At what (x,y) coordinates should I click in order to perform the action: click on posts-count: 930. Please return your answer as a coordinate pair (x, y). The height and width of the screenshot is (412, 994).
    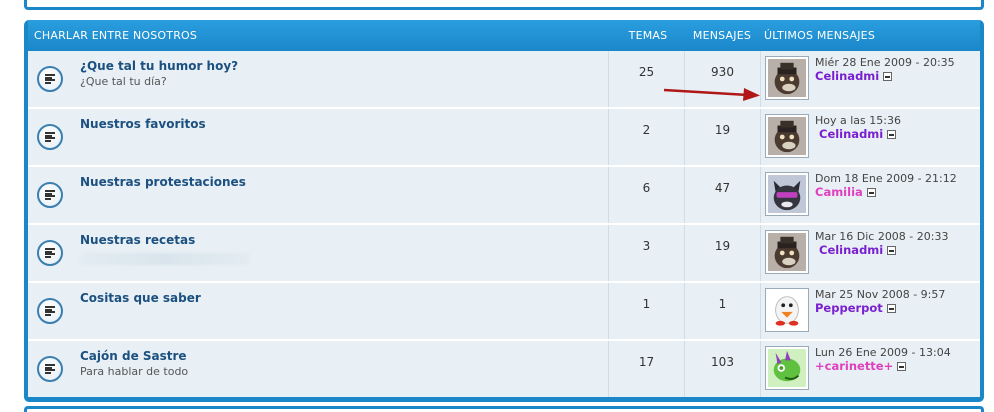
    Looking at the image, I should click on (722, 79).